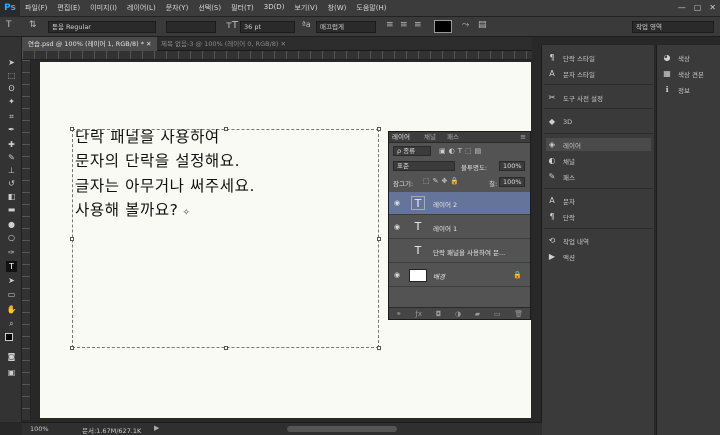 Image resolution: width=720 pixels, height=435 pixels. What do you see at coordinates (36, 8) in the screenshot?
I see `menu-item: 파일(F)` at bounding box center [36, 8].